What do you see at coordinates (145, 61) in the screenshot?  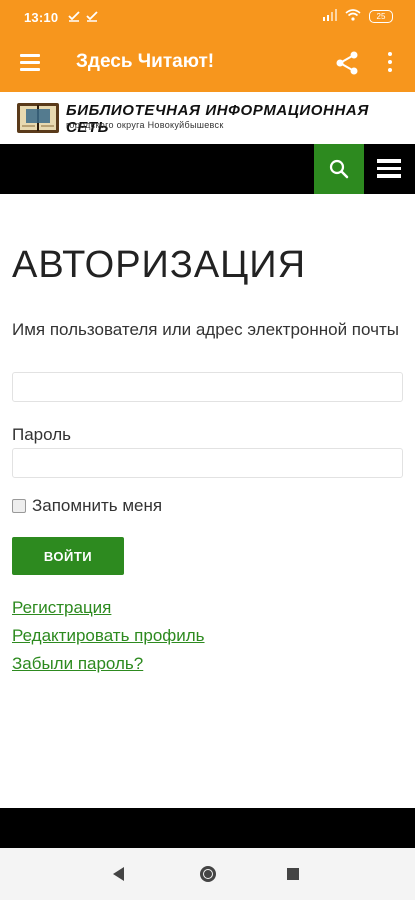 I see `app-title: Здесь Читают!` at bounding box center [145, 61].